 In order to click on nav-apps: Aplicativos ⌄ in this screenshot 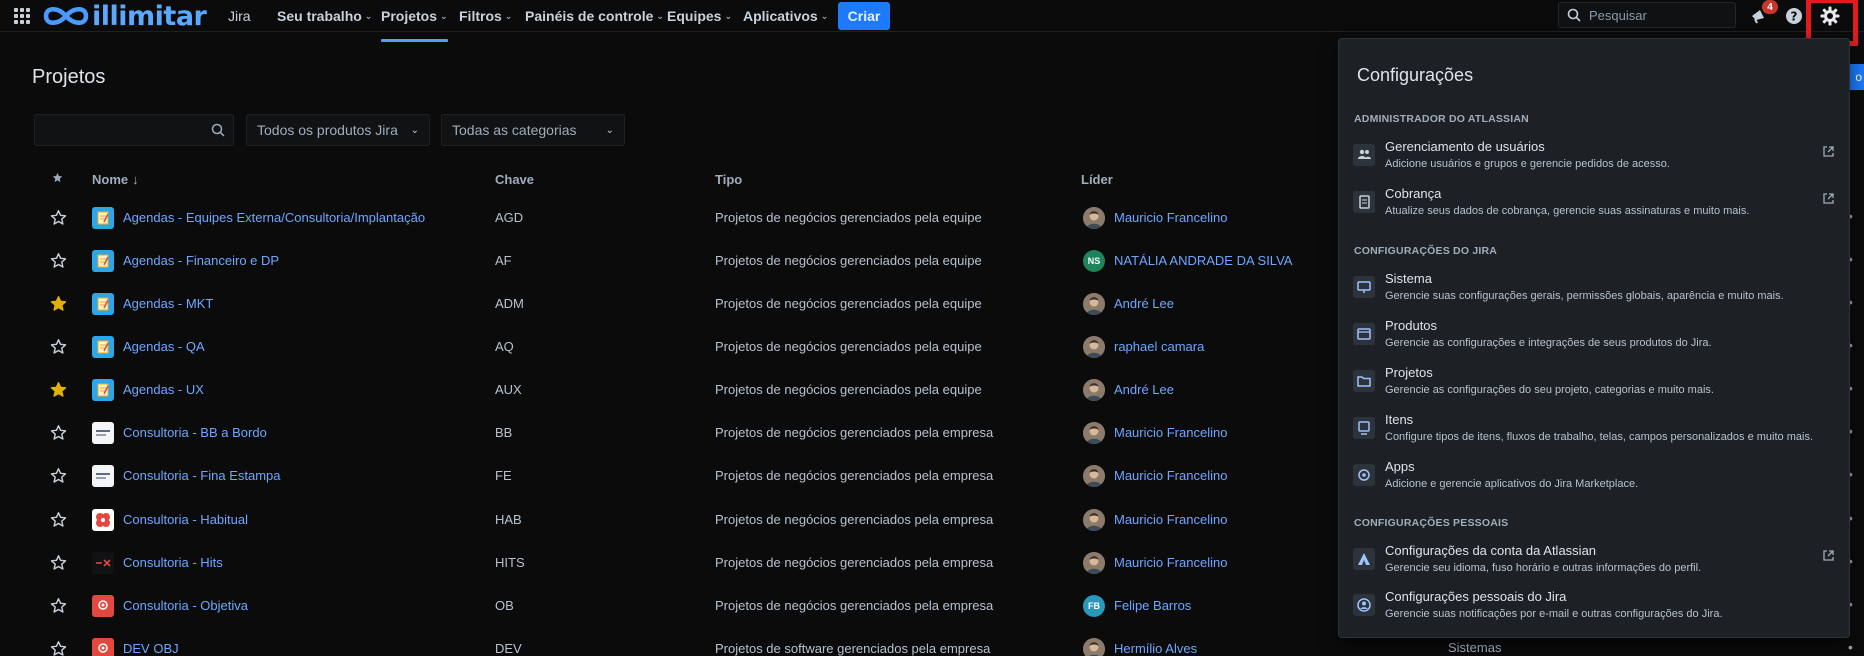, I will do `click(785, 16)`.